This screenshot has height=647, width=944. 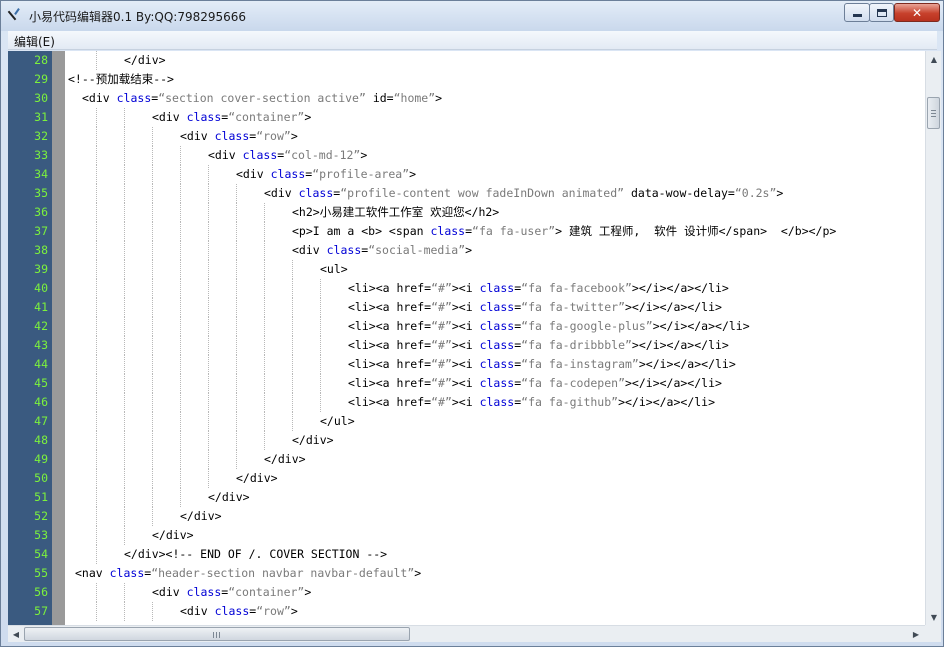 What do you see at coordinates (917, 12) in the screenshot?
I see `close-button: ✕` at bounding box center [917, 12].